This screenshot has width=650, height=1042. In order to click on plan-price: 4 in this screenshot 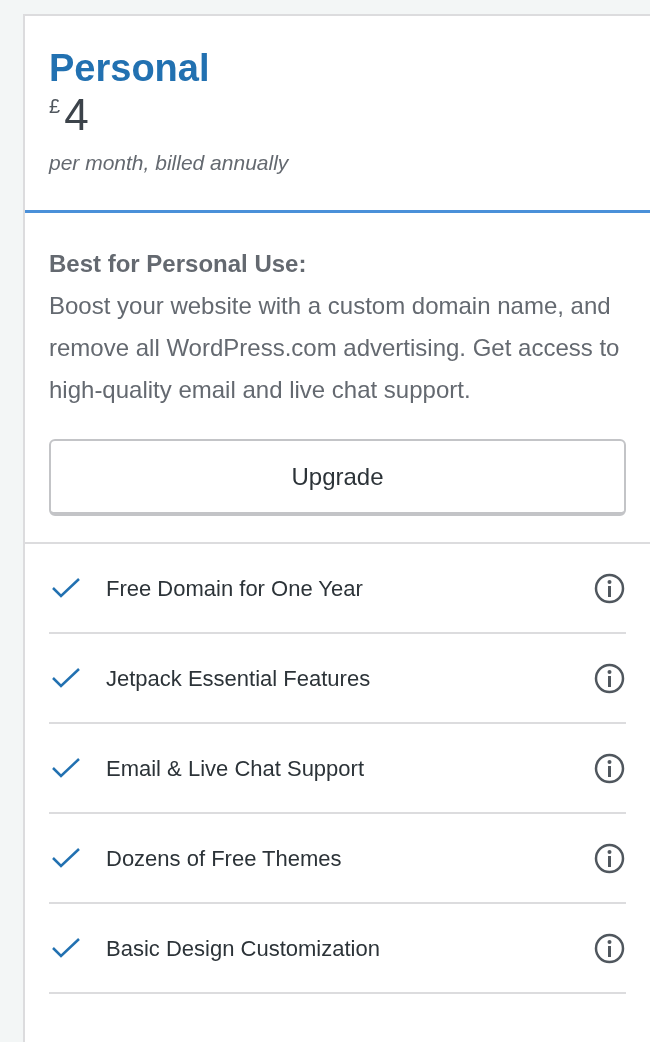, I will do `click(76, 115)`.